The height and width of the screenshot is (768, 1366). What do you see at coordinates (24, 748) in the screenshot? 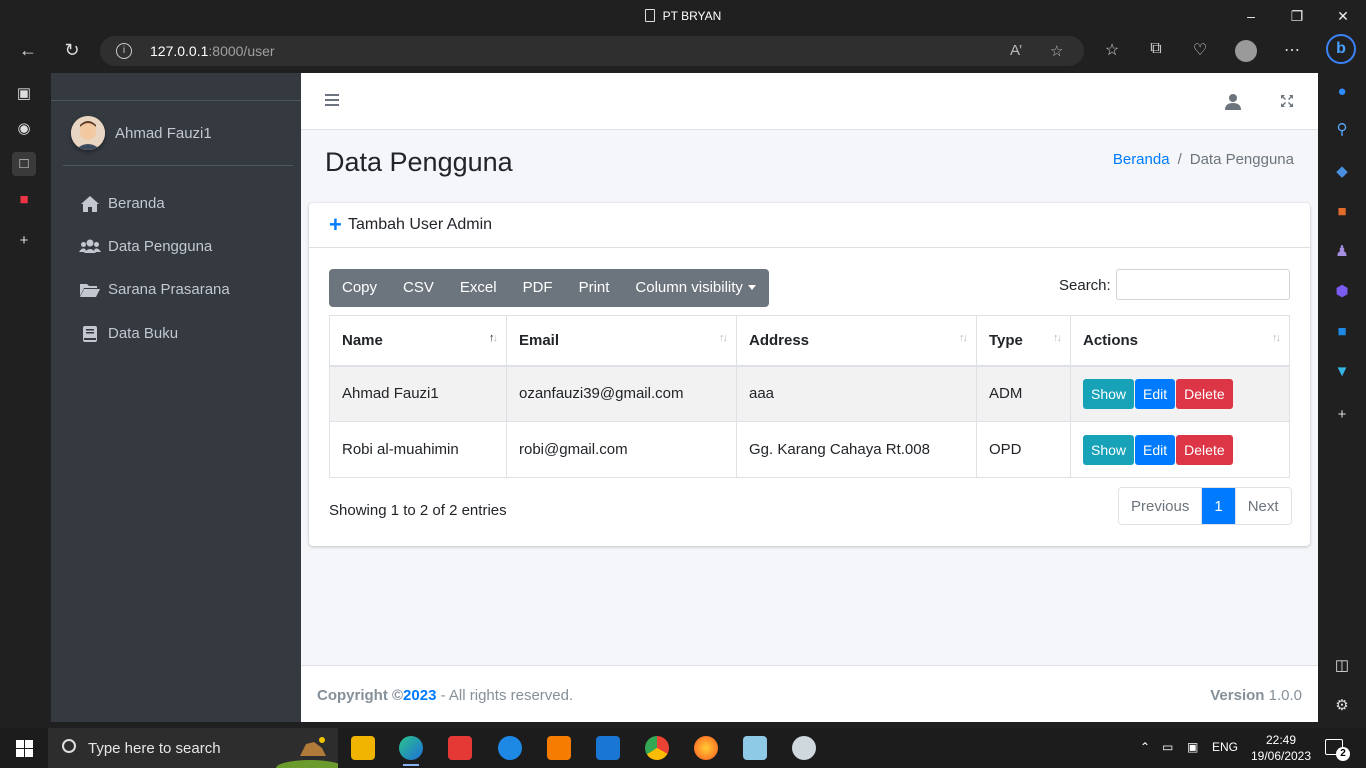
I see `windows-start-icon` at bounding box center [24, 748].